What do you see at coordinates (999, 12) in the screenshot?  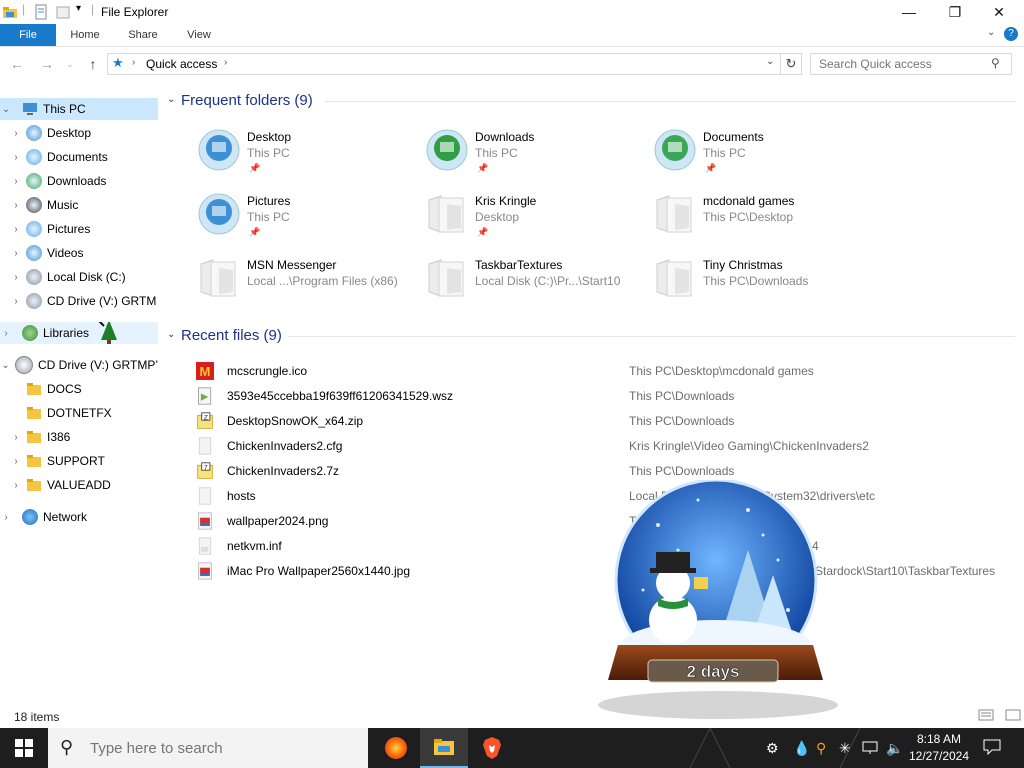 I see `close-button: ✕` at bounding box center [999, 12].